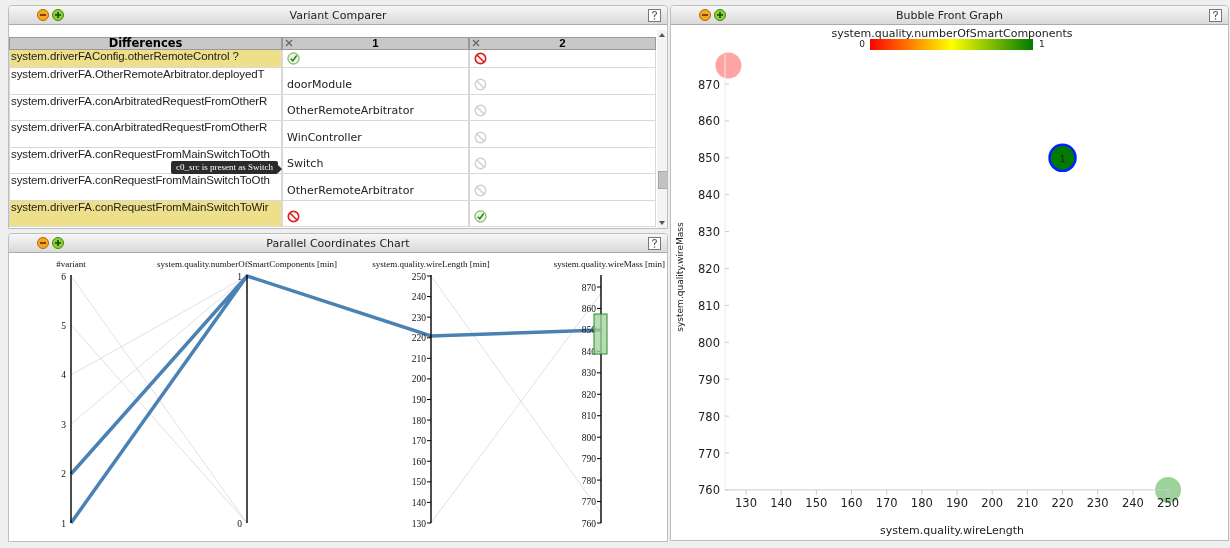 The image size is (1230, 548). I want to click on tick-label: 2, so click(63, 474).